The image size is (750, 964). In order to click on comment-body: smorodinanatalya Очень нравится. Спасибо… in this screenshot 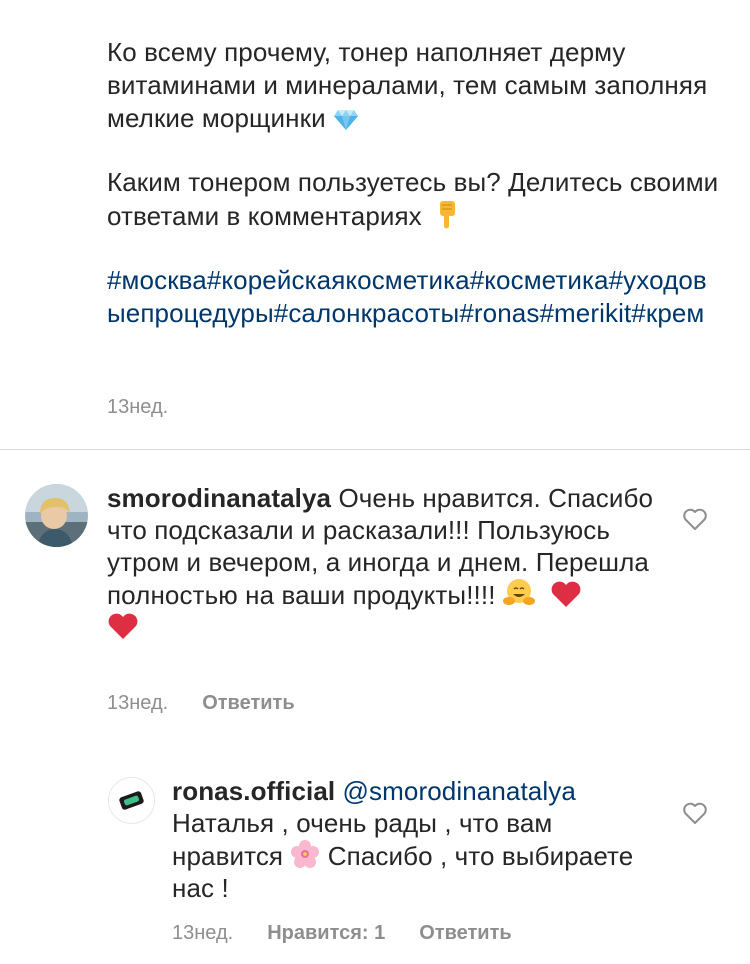, I will do `click(381, 562)`.